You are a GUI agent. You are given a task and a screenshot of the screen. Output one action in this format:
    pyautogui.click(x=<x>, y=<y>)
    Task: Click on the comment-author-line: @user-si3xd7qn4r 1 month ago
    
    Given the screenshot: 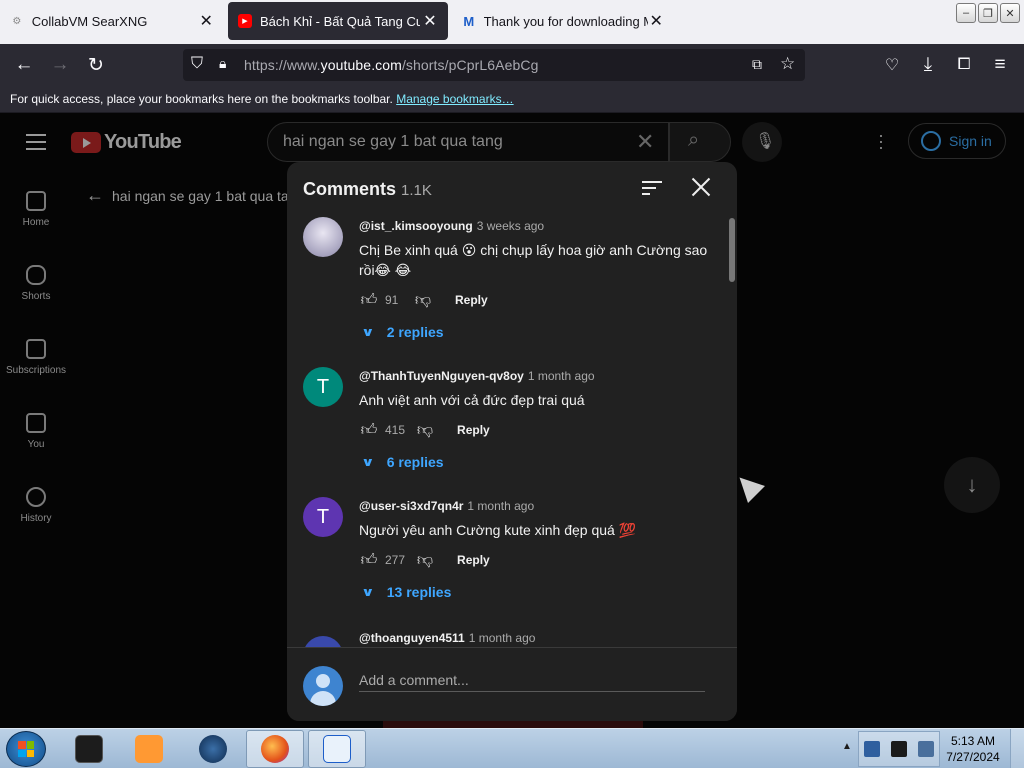 What is the action you would take?
    pyautogui.click(x=446, y=506)
    